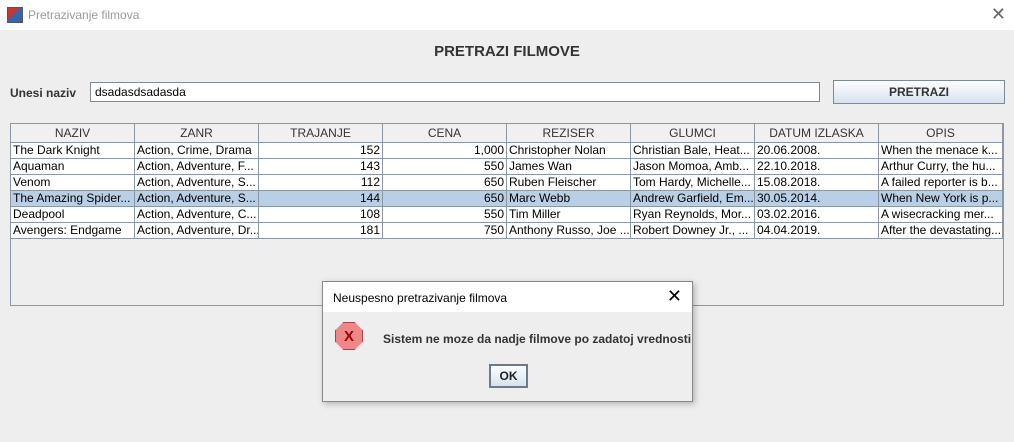 This screenshot has height=442, width=1014. I want to click on table-cell: The Dark Knight, so click(73, 151).